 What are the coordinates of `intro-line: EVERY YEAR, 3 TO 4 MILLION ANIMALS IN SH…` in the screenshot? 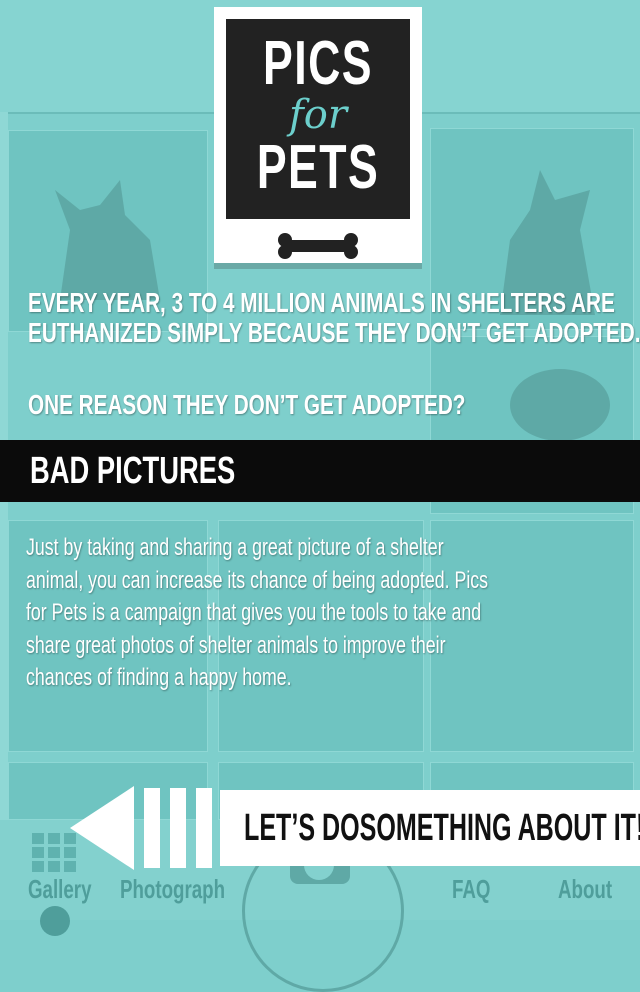 It's located at (321, 302).